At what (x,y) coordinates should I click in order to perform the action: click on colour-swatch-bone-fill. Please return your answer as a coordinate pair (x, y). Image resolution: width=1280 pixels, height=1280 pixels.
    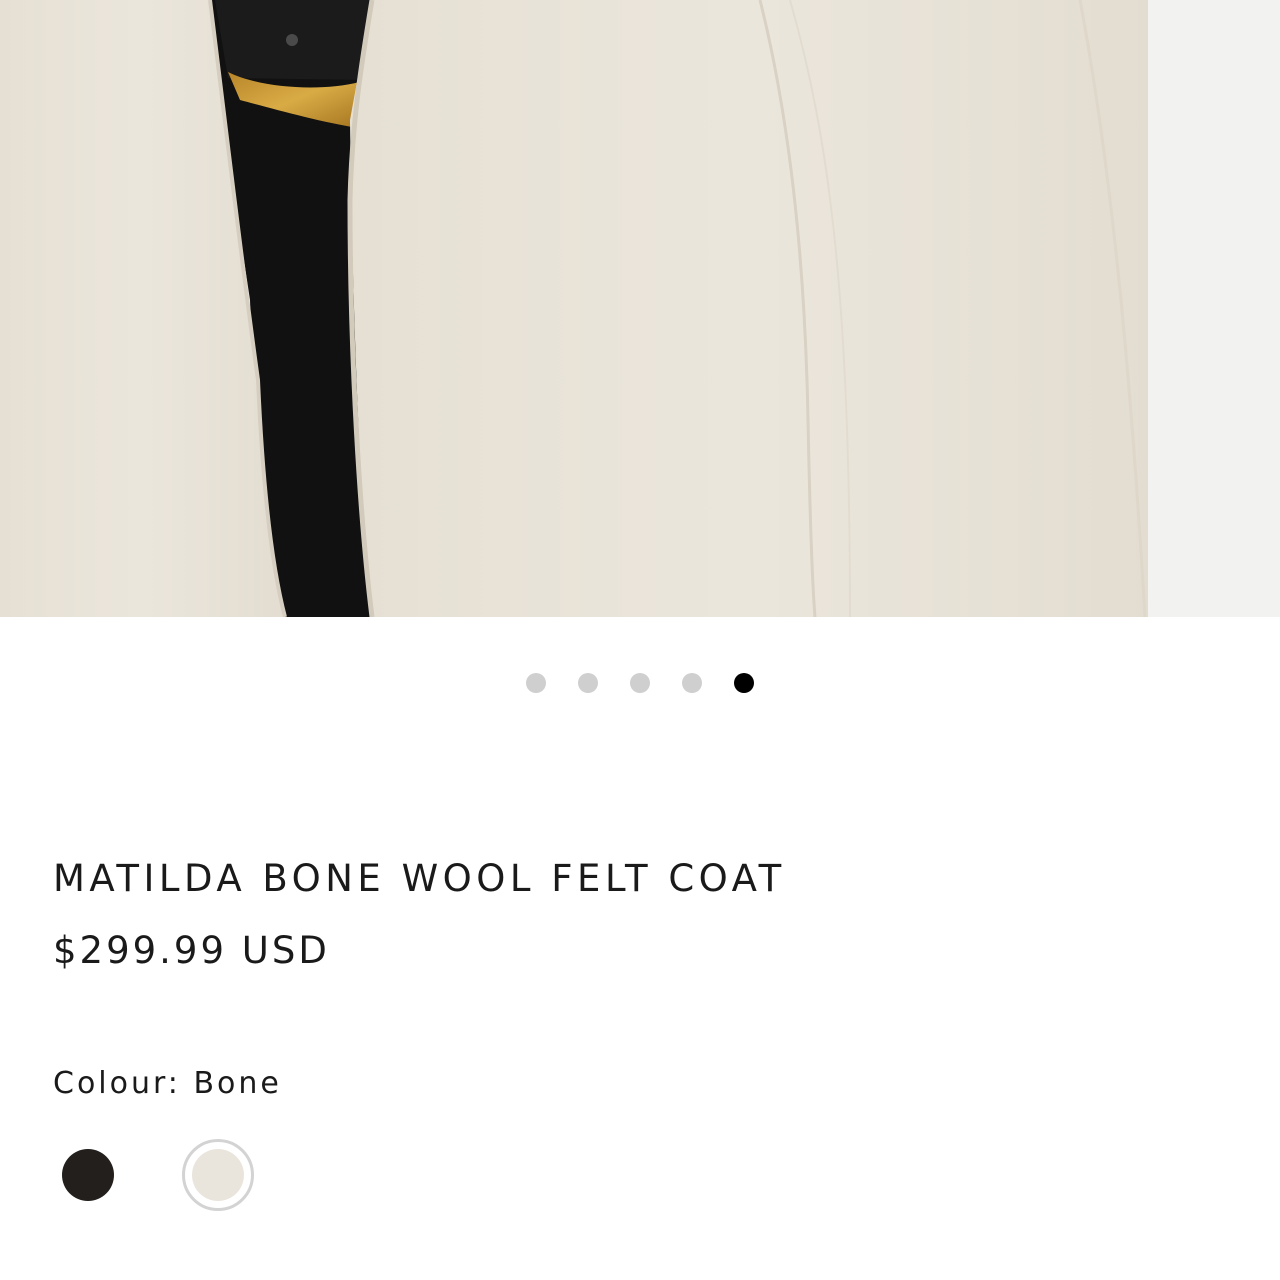
    Looking at the image, I should click on (218, 1175).